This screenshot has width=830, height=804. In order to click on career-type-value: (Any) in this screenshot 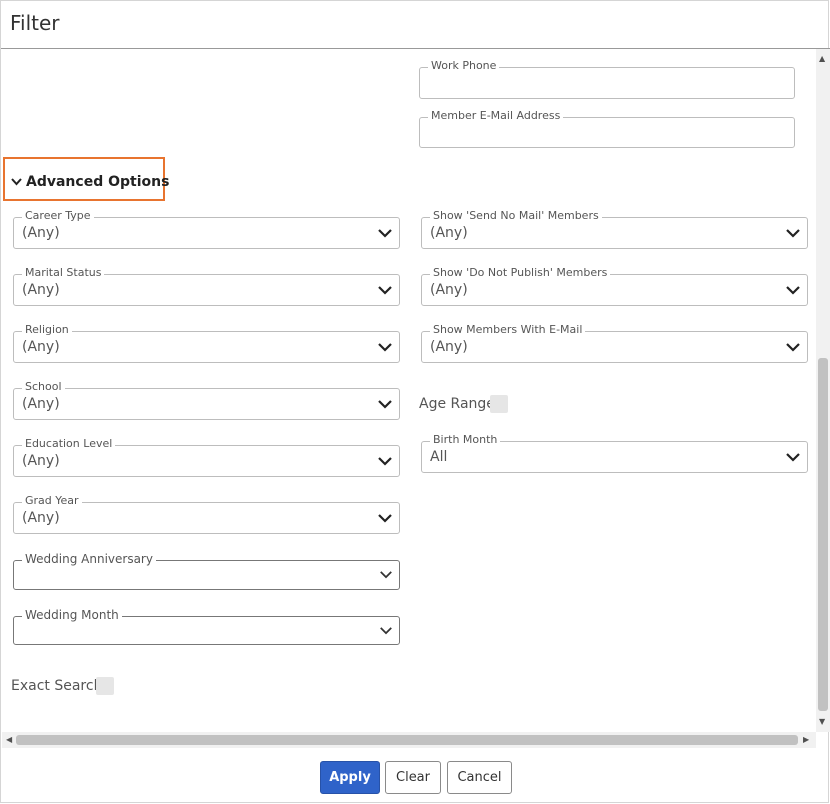, I will do `click(41, 233)`.